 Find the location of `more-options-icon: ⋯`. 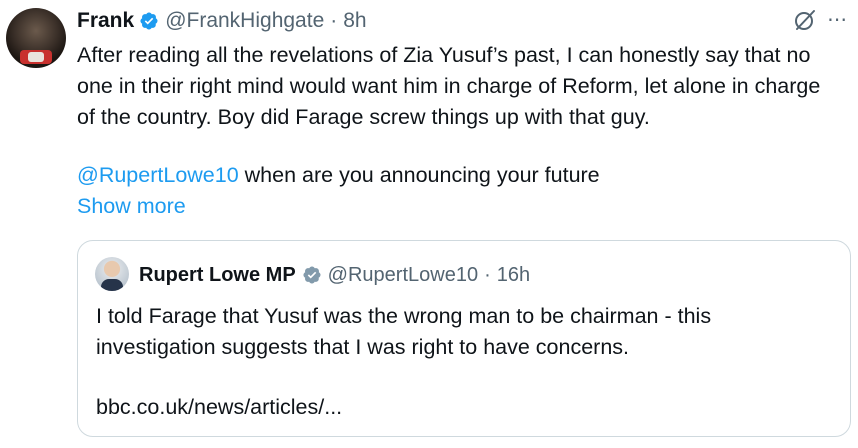

more-options-icon: ⋯ is located at coordinates (837, 20).